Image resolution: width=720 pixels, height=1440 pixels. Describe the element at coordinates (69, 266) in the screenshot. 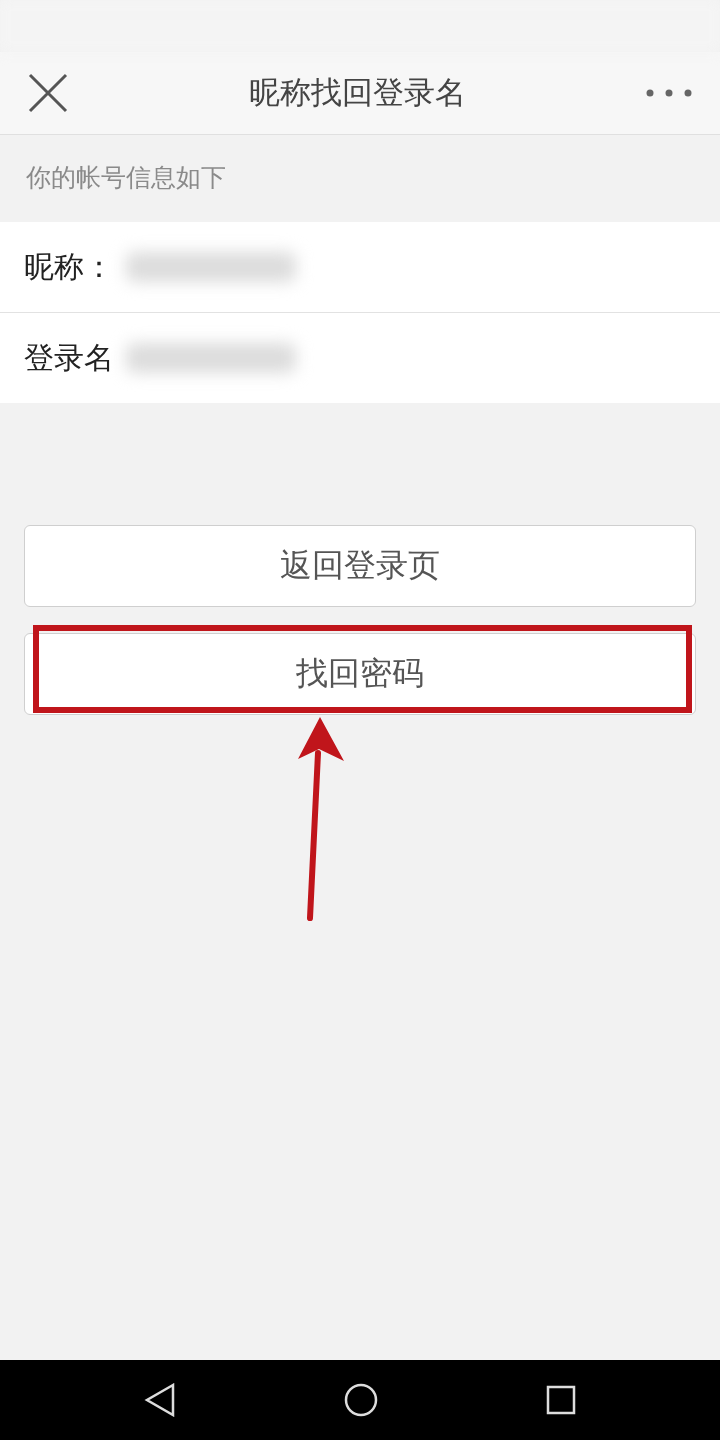

I see `row-label: 昵称：` at that location.